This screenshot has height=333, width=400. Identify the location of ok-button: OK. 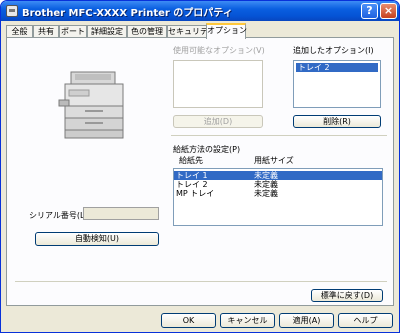
(188, 320).